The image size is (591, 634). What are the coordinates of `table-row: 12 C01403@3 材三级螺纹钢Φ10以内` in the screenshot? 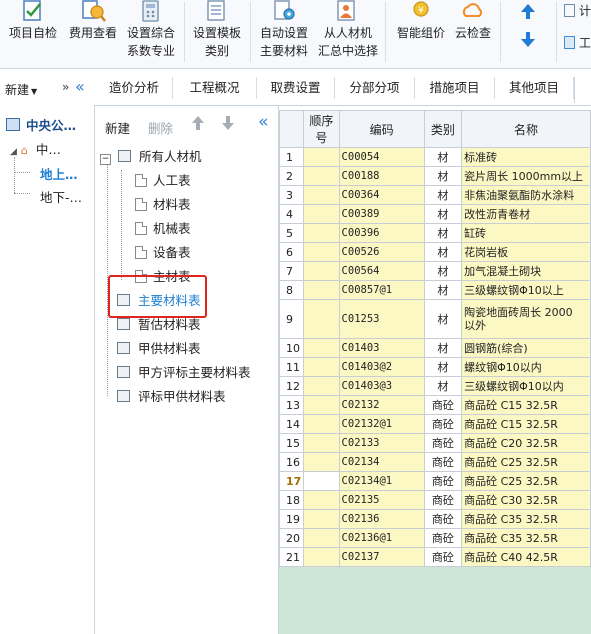 It's located at (435, 386).